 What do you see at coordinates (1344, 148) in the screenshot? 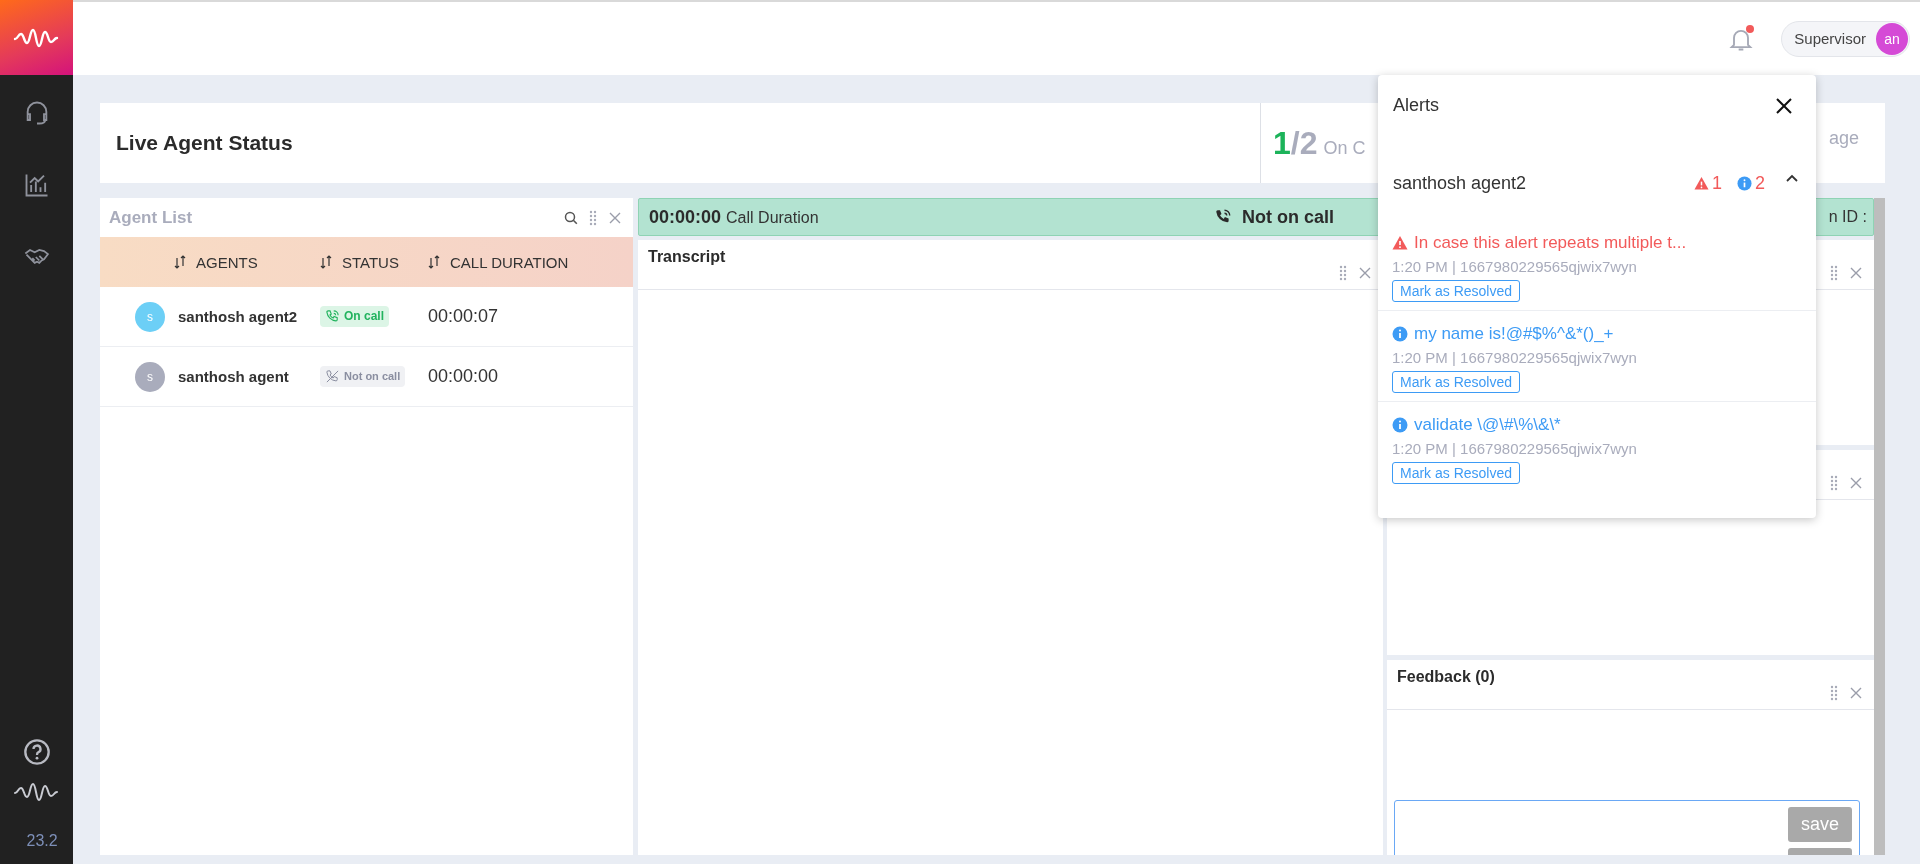
I see `stat-label: On C` at bounding box center [1344, 148].